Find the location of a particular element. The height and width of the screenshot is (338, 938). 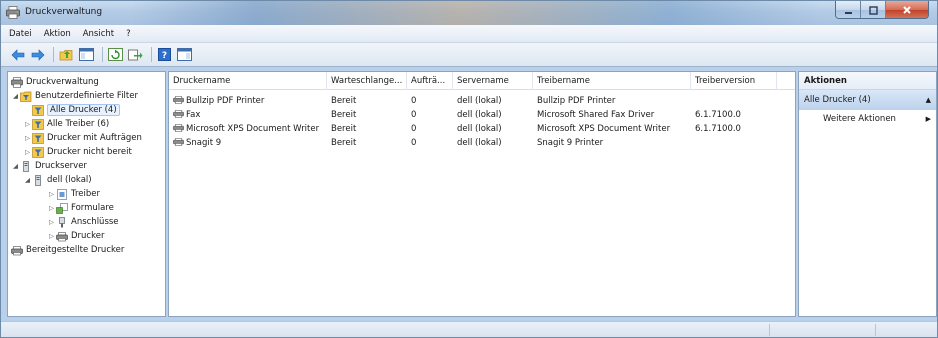

column-header-druckername: Druckername is located at coordinates (248, 81).